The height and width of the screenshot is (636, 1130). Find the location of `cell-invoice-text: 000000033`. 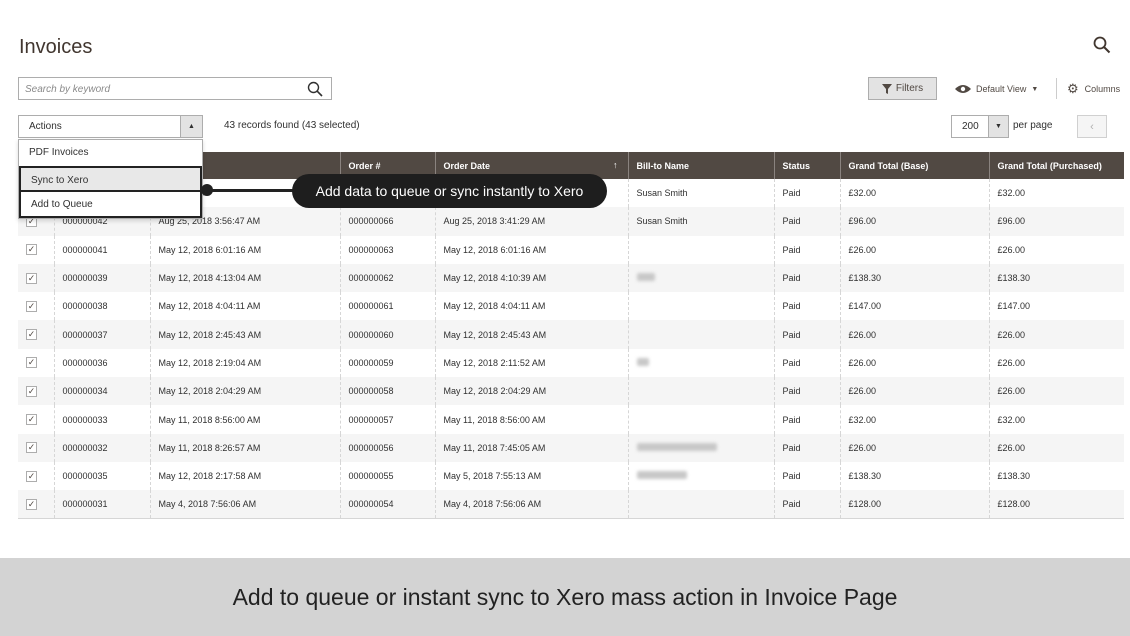

cell-invoice-text: 000000033 is located at coordinates (85, 419).